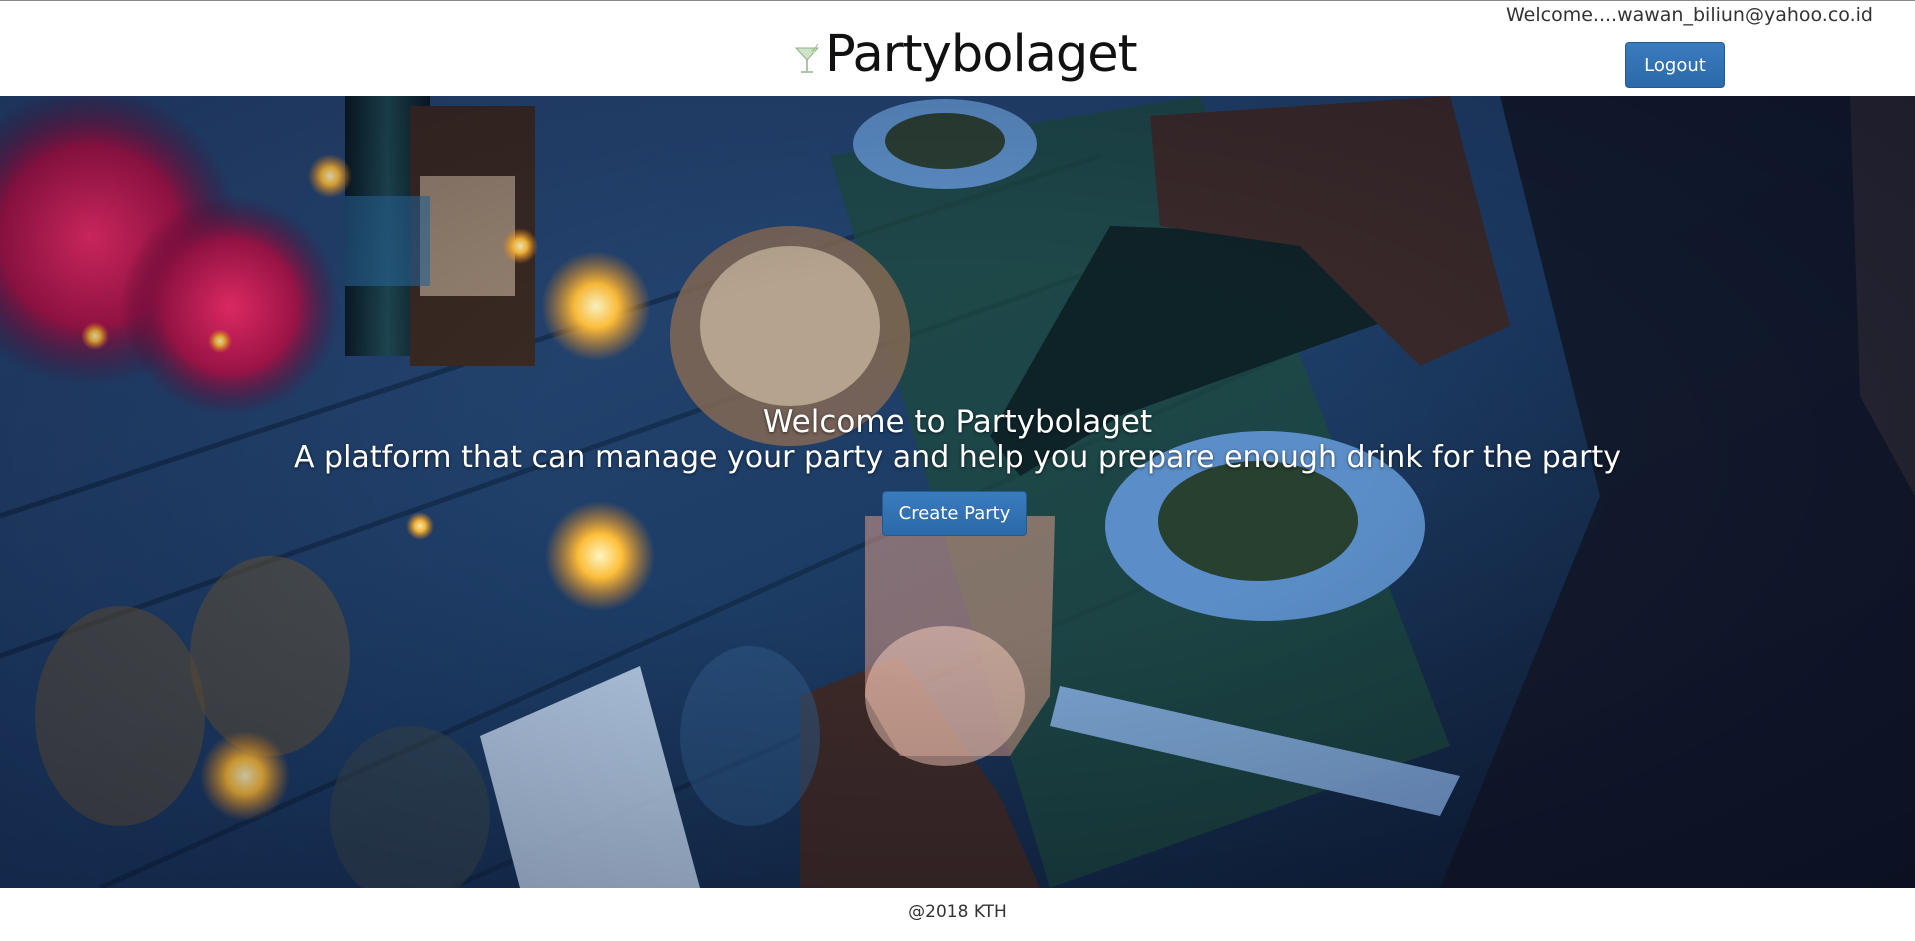 This screenshot has width=1915, height=941. I want to click on cocktail-glass-icon, so click(807, 58).